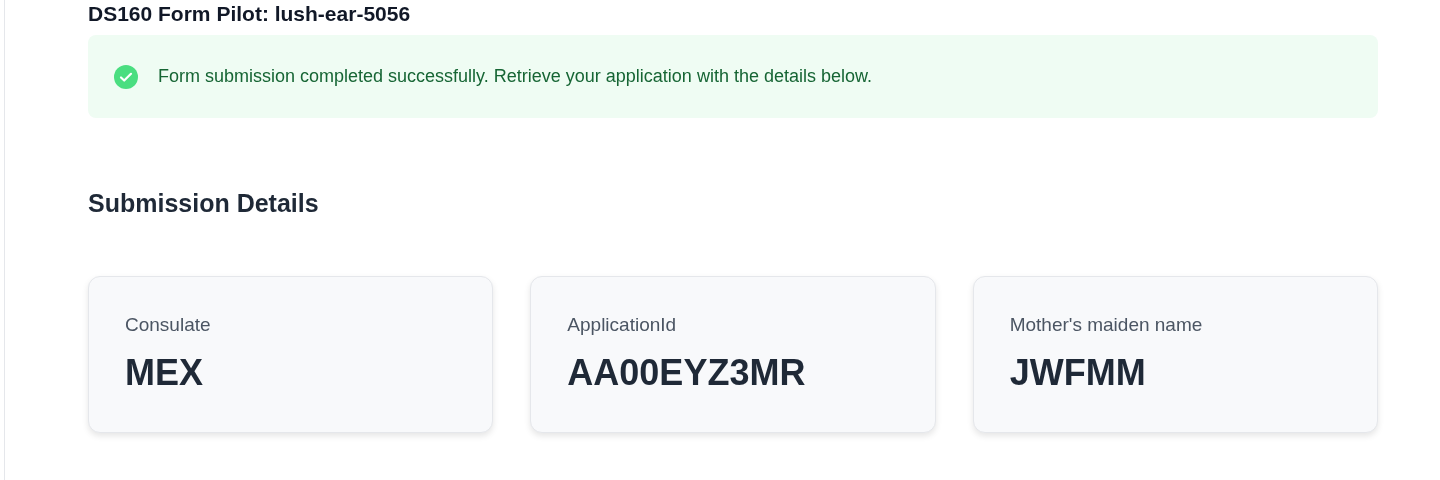  Describe the element at coordinates (250, 14) in the screenshot. I see `page-title: DS160 Form Pilot: lush-ear-5056` at that location.